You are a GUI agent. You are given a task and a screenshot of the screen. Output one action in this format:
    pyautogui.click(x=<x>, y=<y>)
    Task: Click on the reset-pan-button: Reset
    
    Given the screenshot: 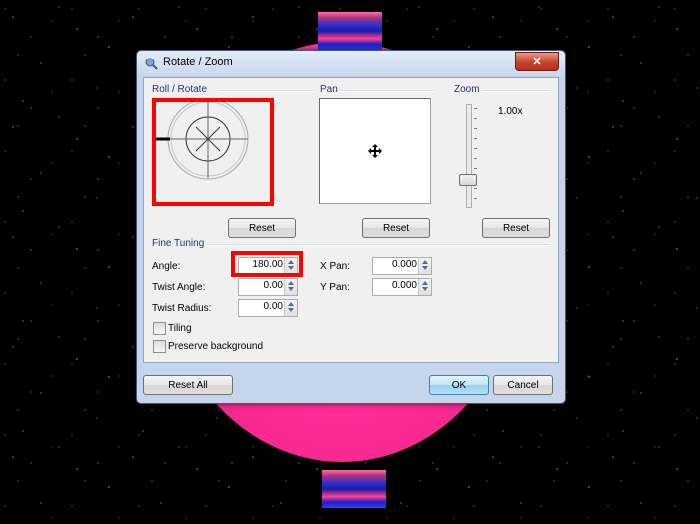 What is the action you would take?
    pyautogui.click(x=396, y=228)
    